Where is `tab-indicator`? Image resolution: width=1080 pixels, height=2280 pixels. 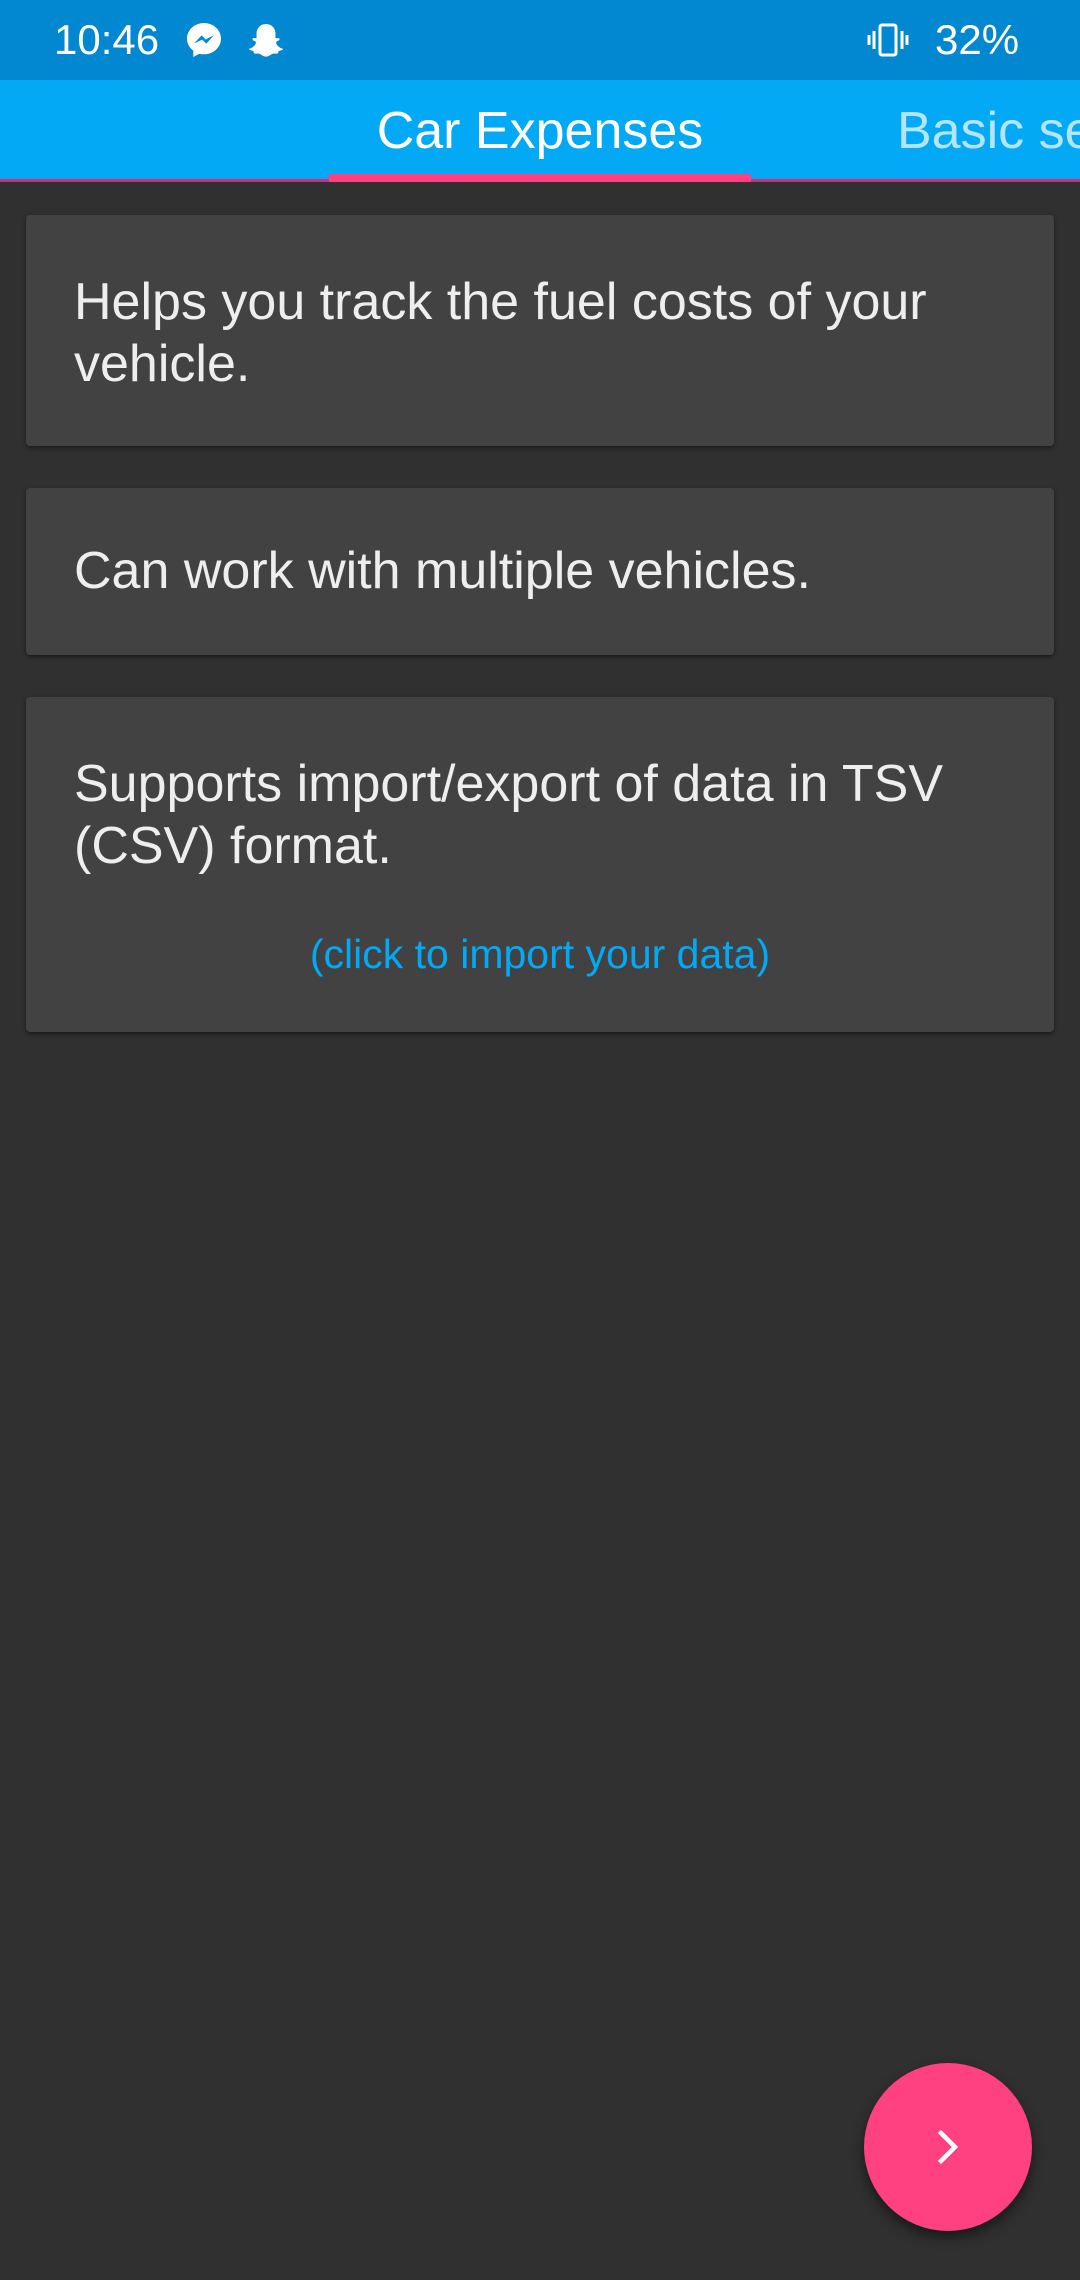
tab-indicator is located at coordinates (540, 178).